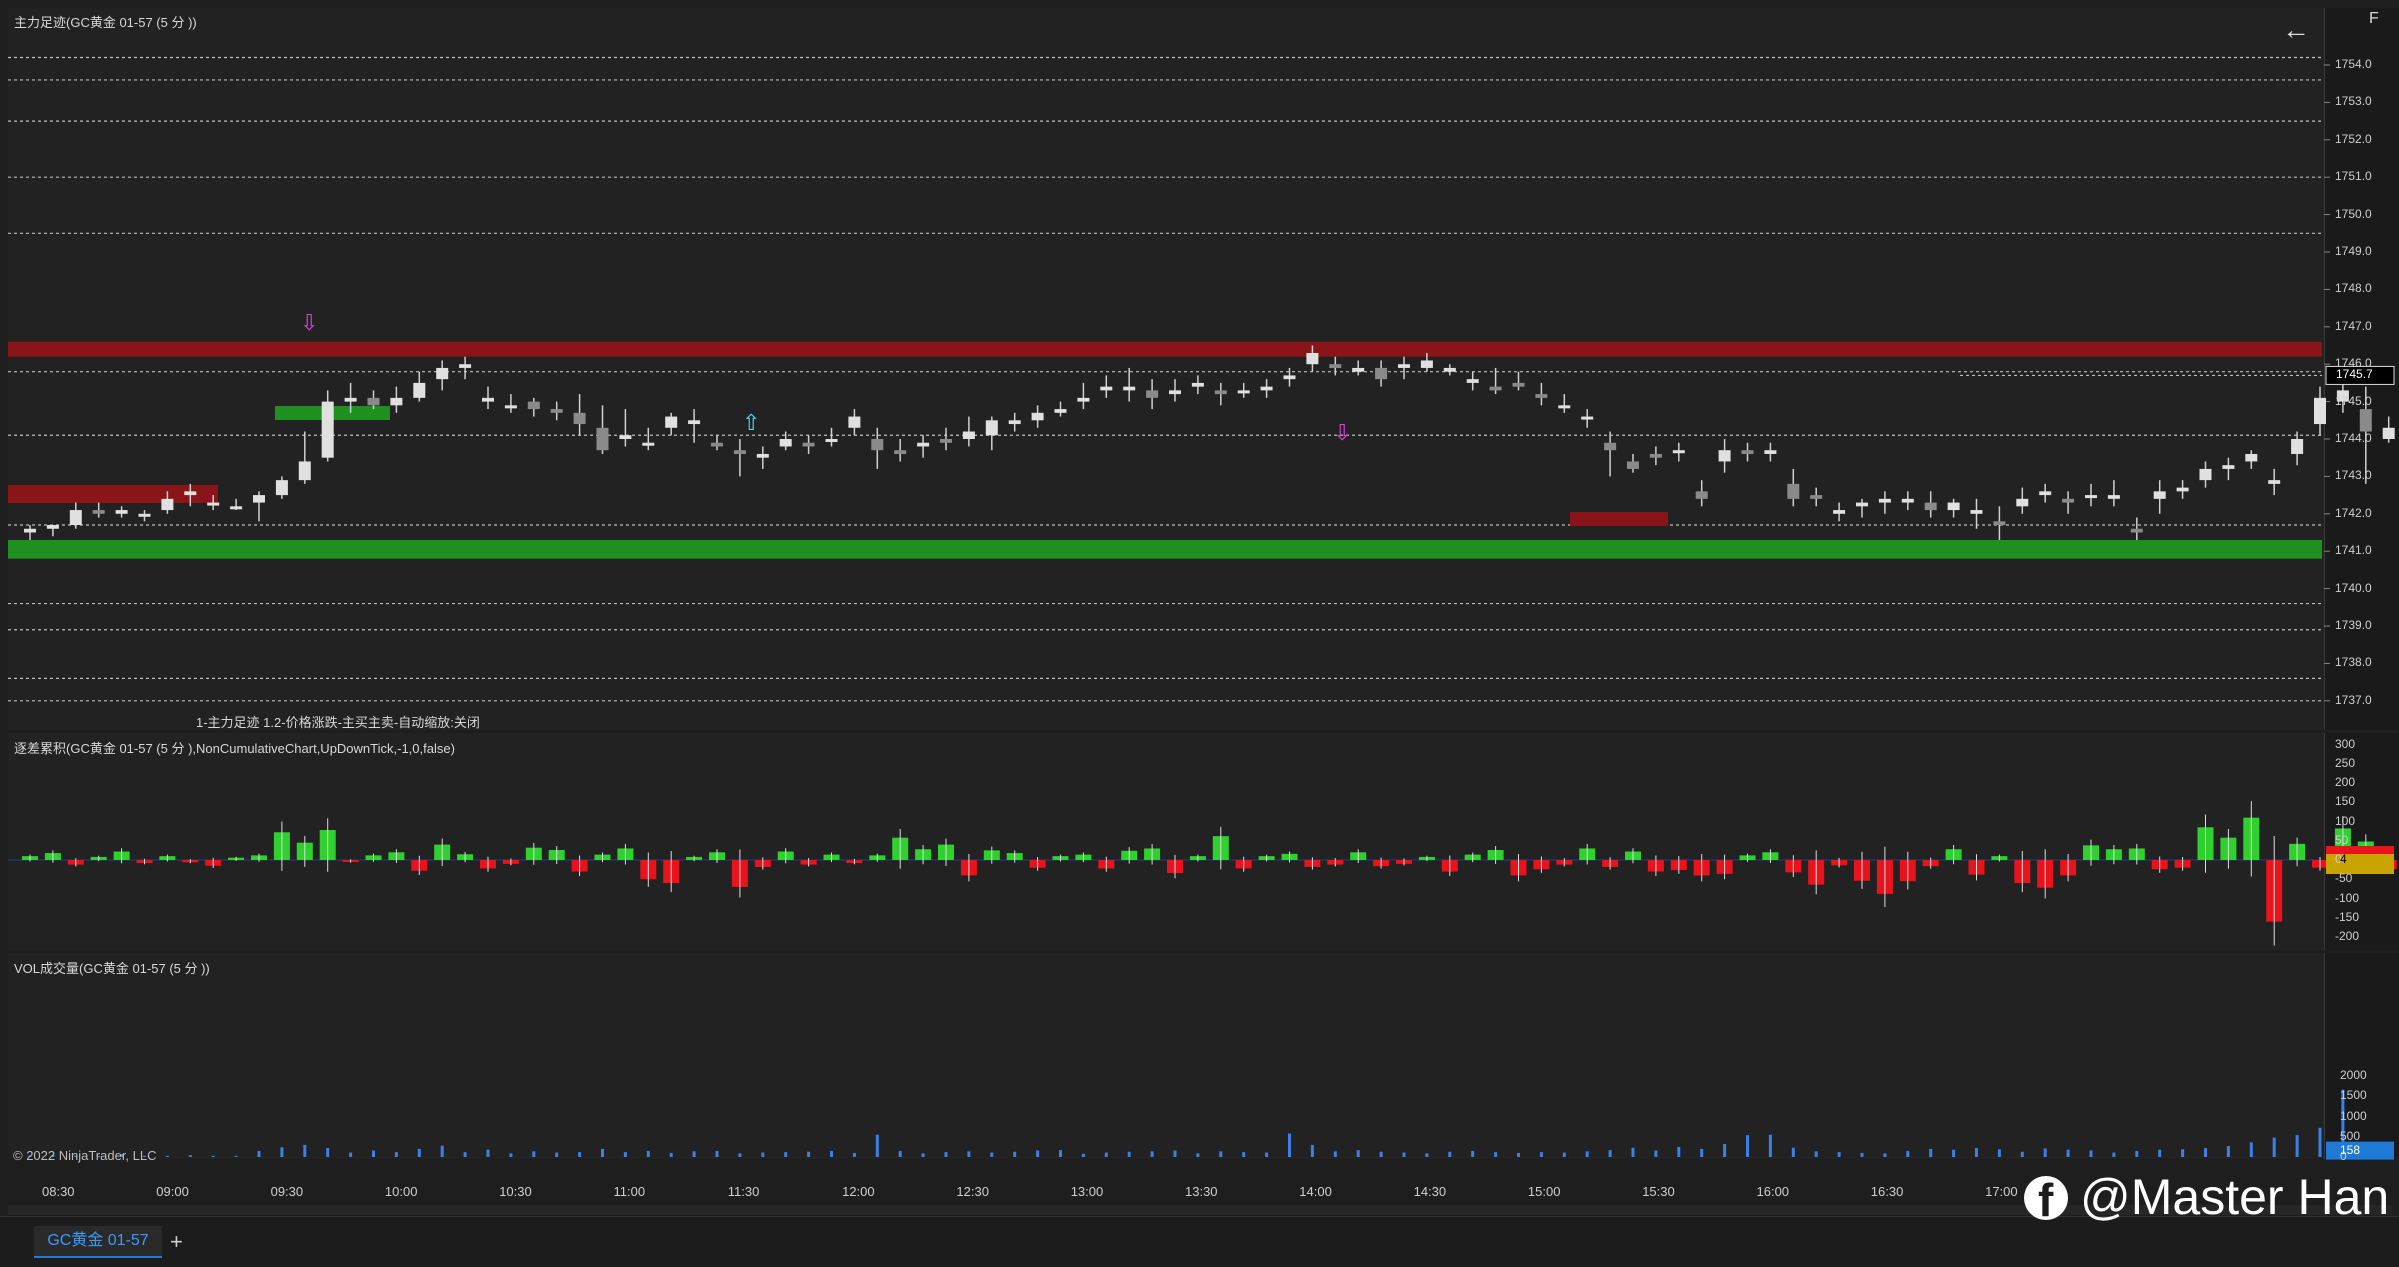 The height and width of the screenshot is (1267, 2399). Describe the element at coordinates (2353, 1115) in the screenshot. I see `volume-tick-label: 1000` at that location.